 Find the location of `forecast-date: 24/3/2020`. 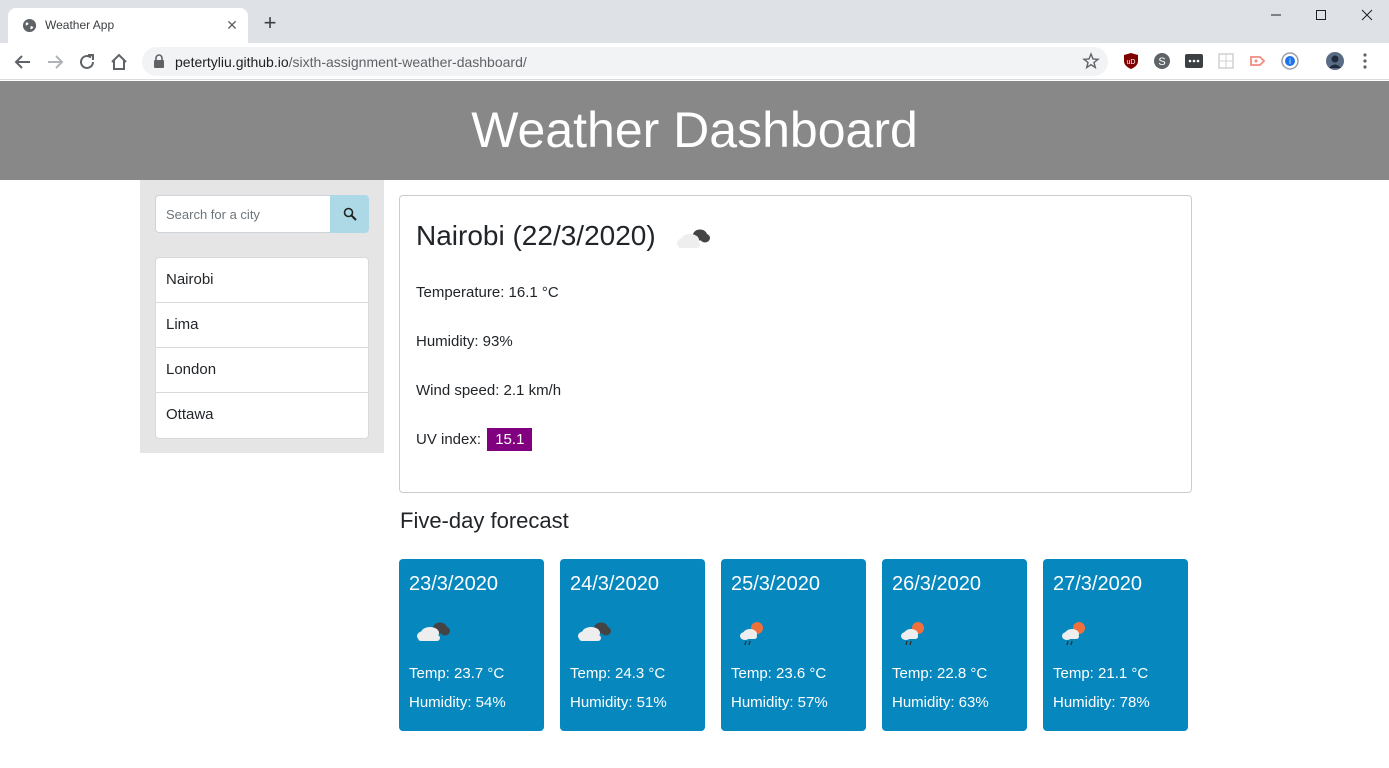

forecast-date: 24/3/2020 is located at coordinates (614, 584).